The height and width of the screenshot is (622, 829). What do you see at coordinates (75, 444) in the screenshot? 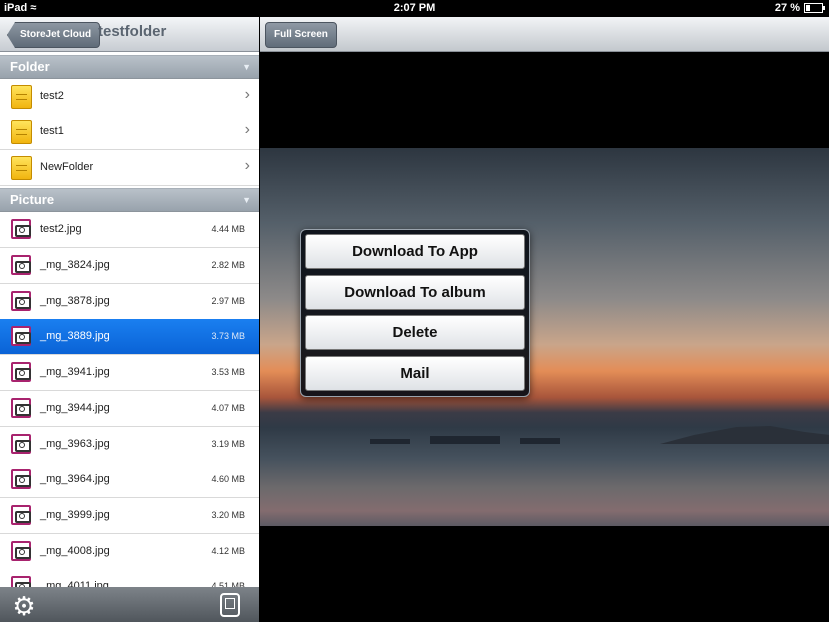
I see `picture-name: _mg_3963.jpg` at bounding box center [75, 444].